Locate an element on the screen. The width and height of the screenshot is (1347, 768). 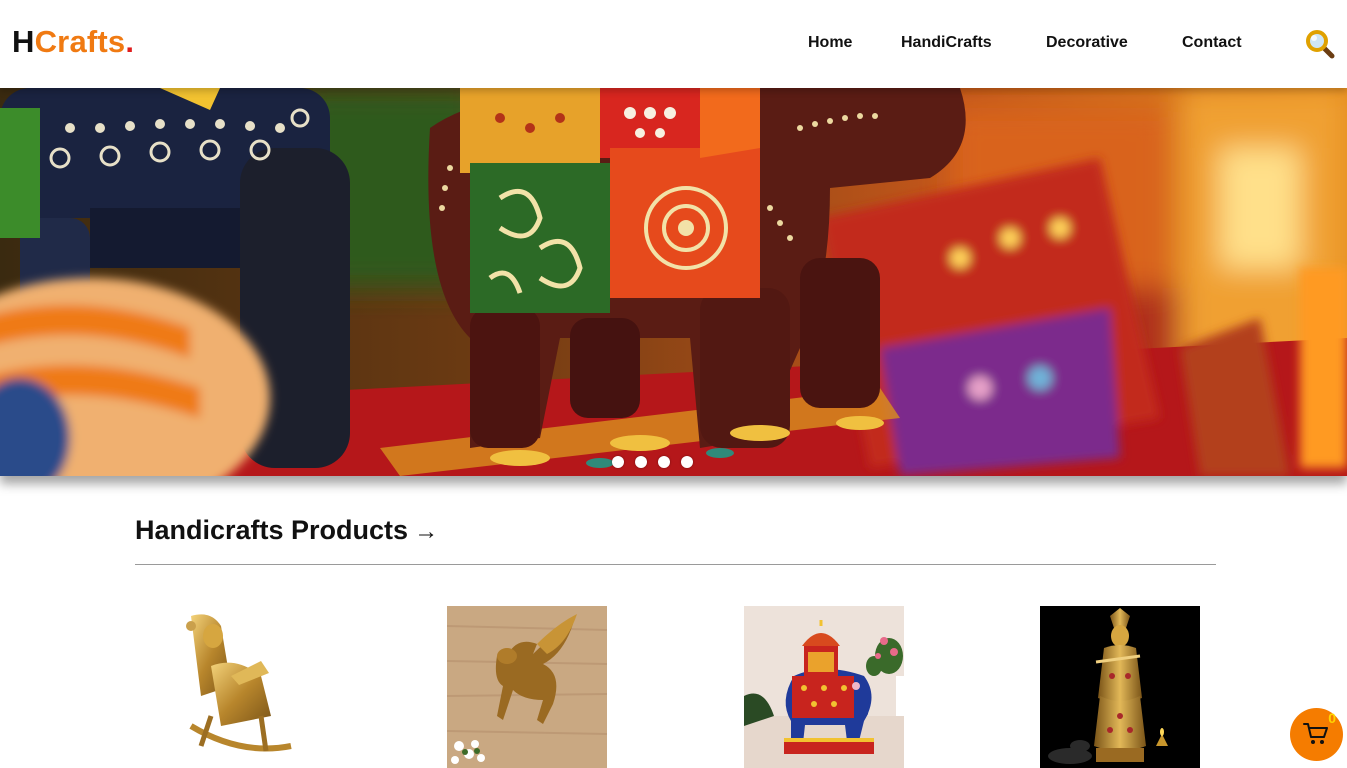
section-divider is located at coordinates (675, 564).